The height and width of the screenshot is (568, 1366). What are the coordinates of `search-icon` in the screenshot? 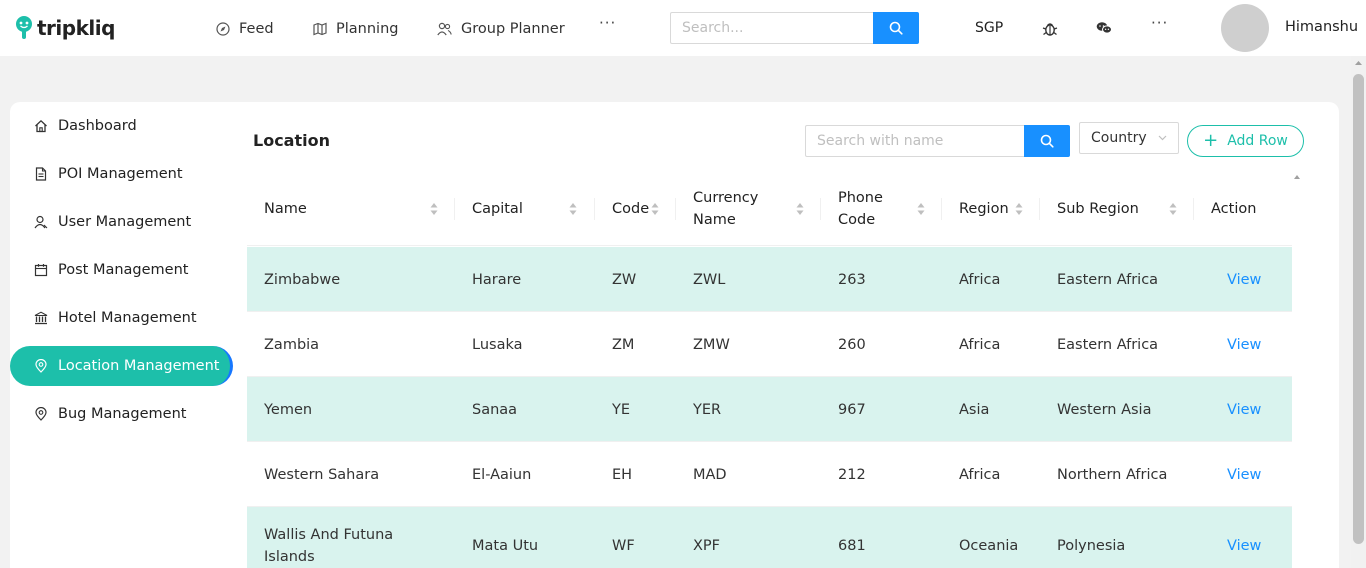 It's located at (896, 28).